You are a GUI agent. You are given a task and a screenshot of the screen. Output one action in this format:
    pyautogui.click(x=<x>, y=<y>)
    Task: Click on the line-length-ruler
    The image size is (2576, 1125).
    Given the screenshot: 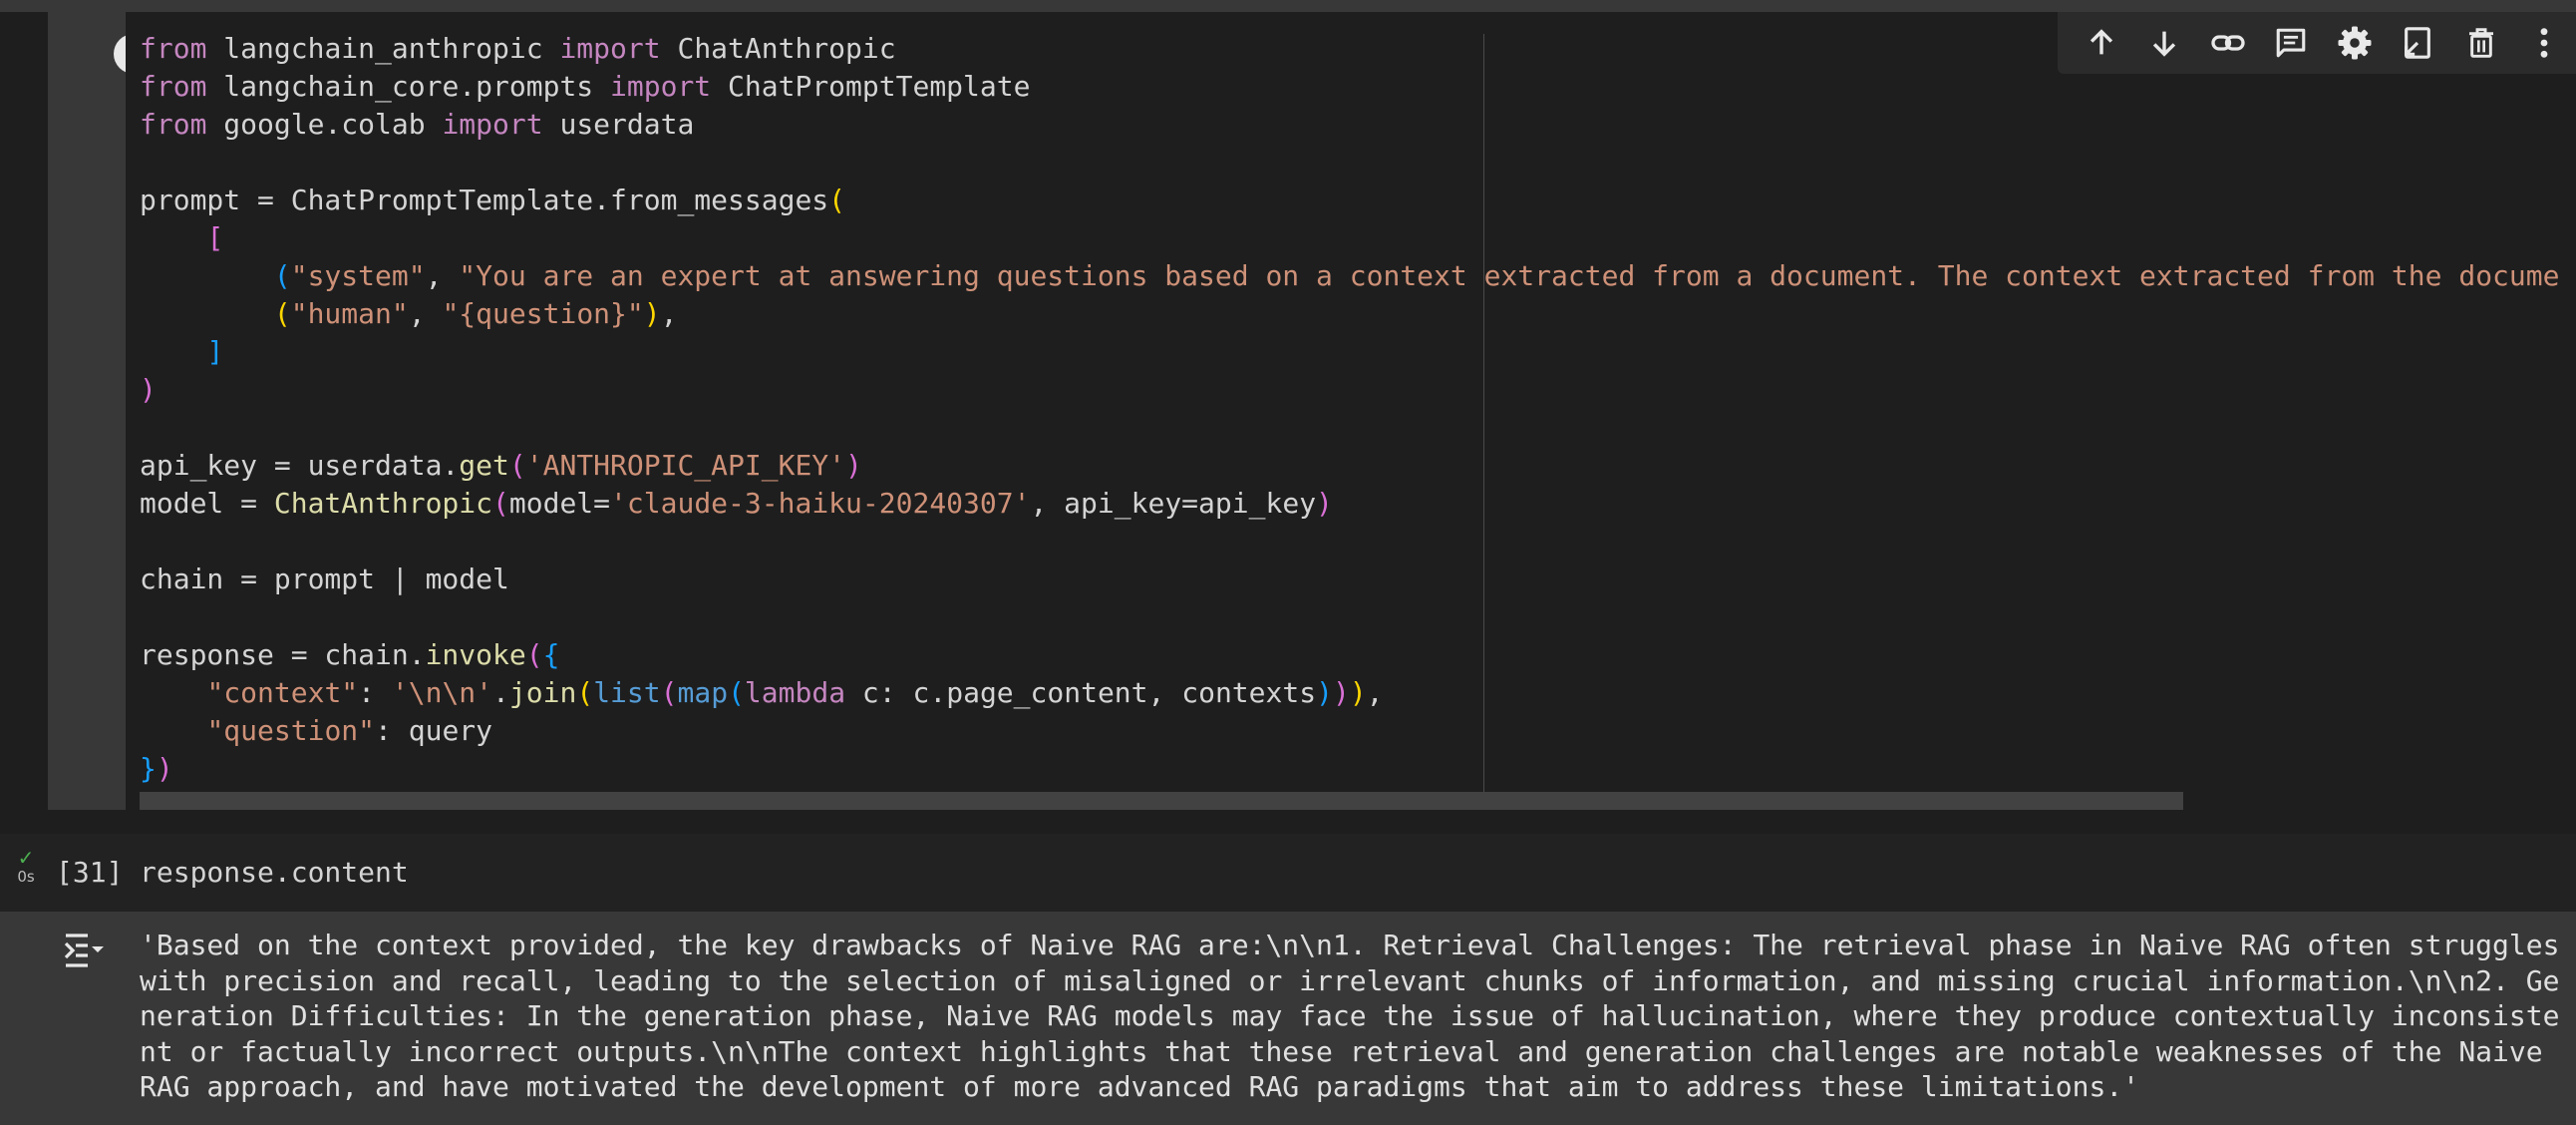 What is the action you would take?
    pyautogui.click(x=1483, y=422)
    